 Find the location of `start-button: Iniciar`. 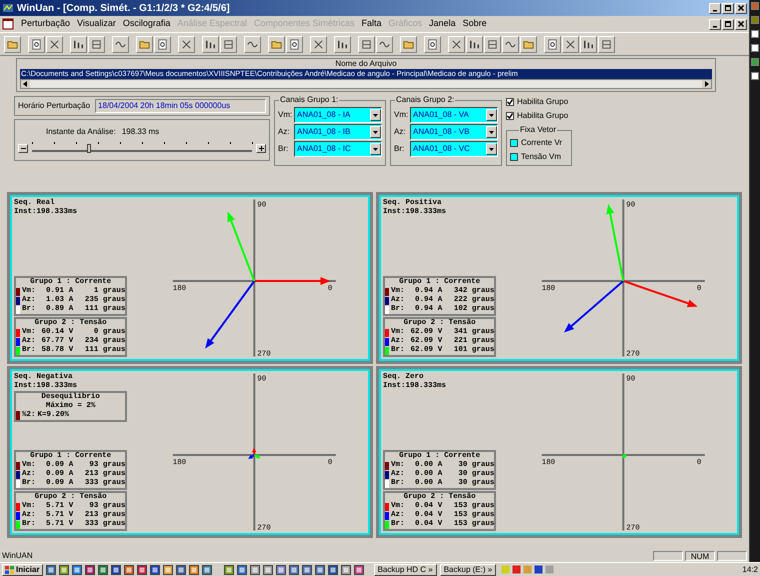

start-button: Iniciar is located at coordinates (22, 570).